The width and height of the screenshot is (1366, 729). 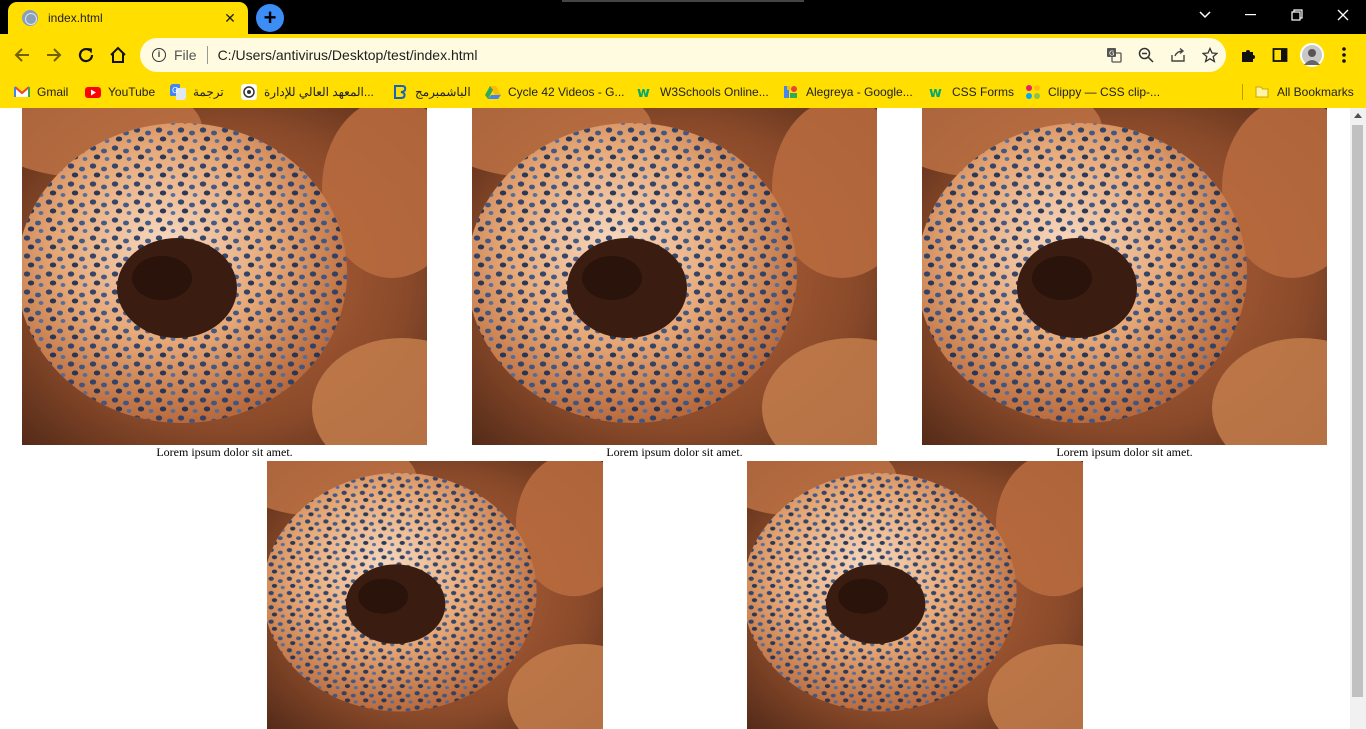 I want to click on zoom-out-icon, so click(x=1146, y=55).